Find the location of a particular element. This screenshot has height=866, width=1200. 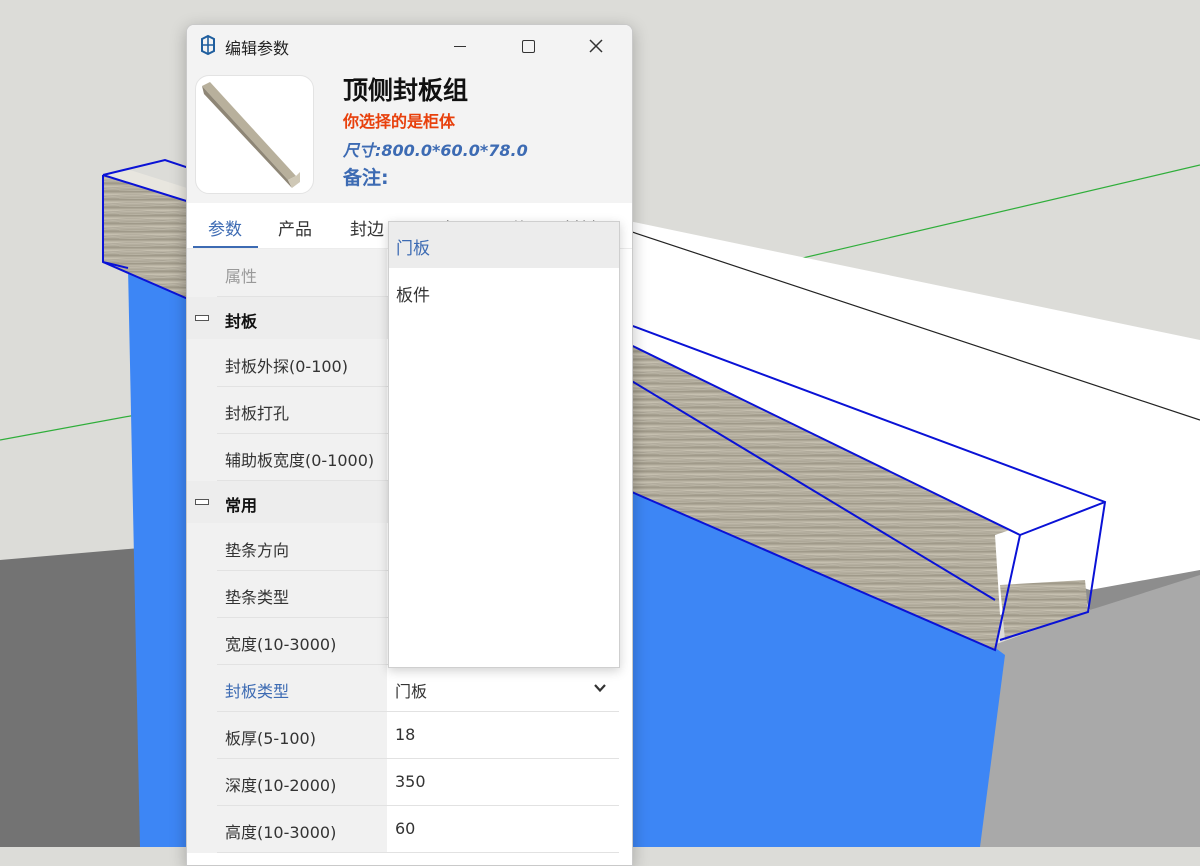

property-label: 辅助板宽度(0-1000) is located at coordinates (300, 460).